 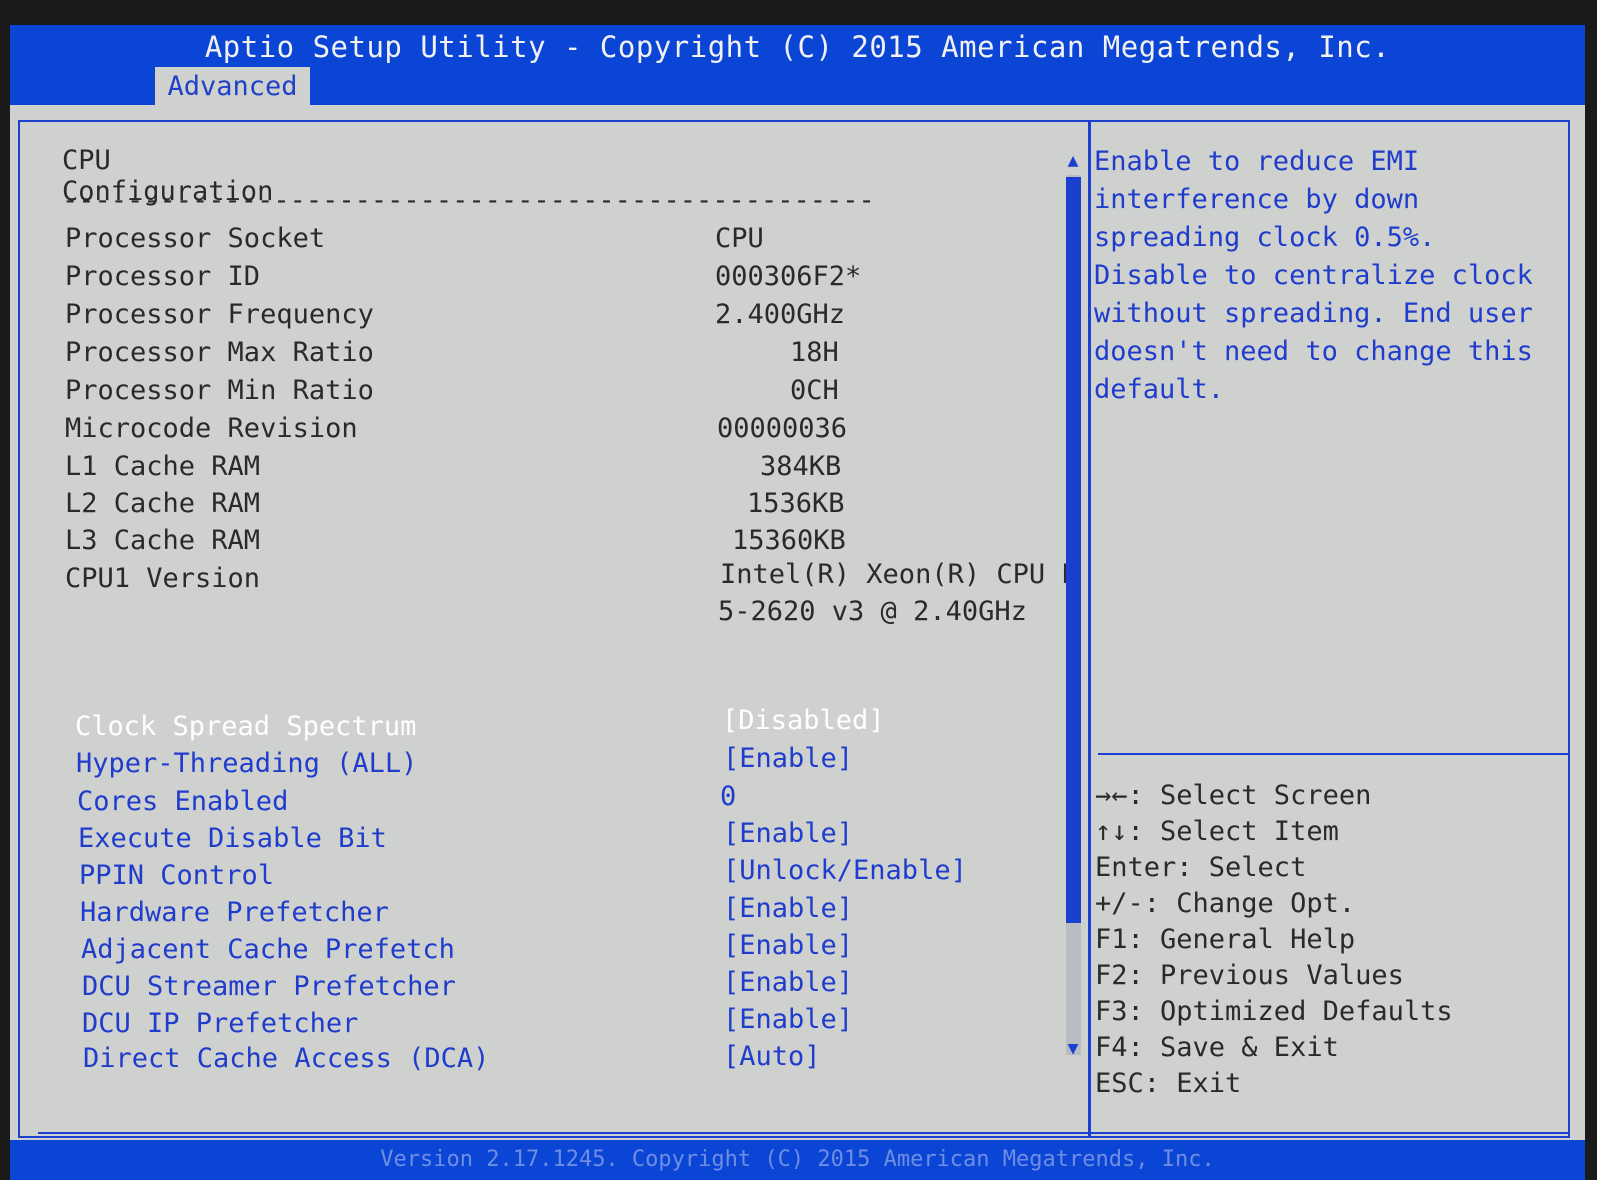 What do you see at coordinates (789, 540) in the screenshot?
I see `info-value: 15360KB` at bounding box center [789, 540].